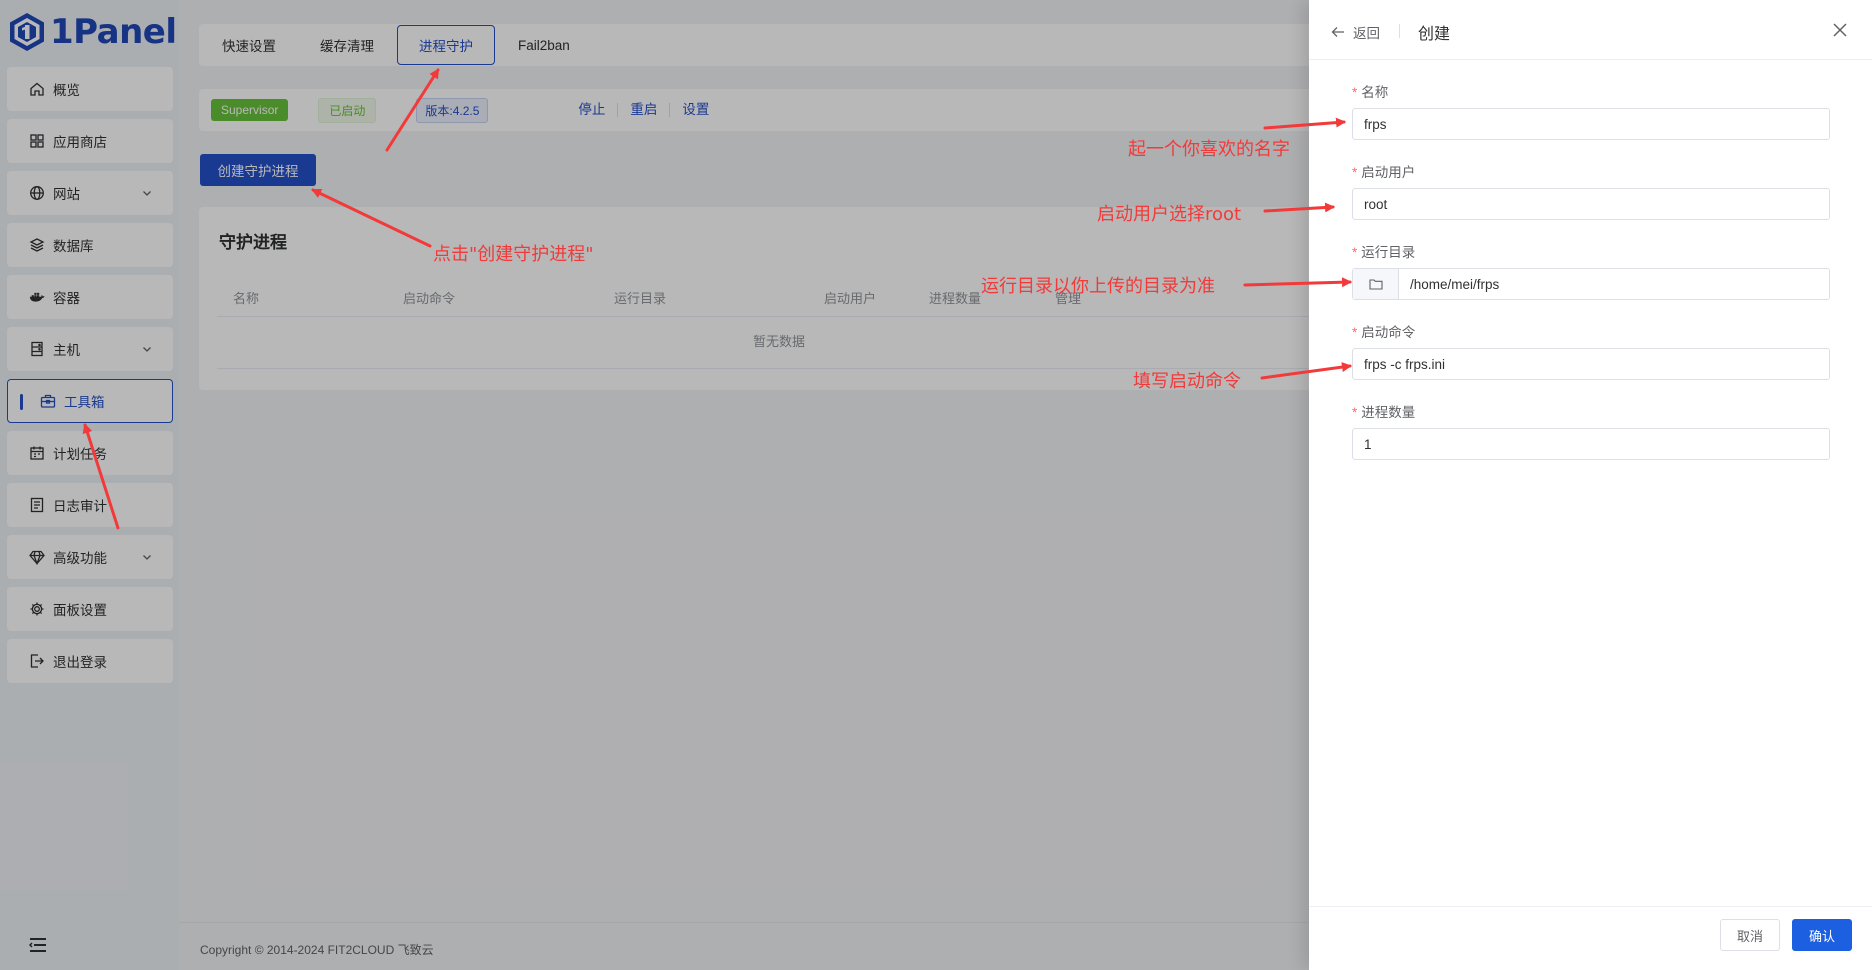 The width and height of the screenshot is (1872, 970). What do you see at coordinates (1750, 935) in the screenshot?
I see `cancel-button: 取消` at bounding box center [1750, 935].